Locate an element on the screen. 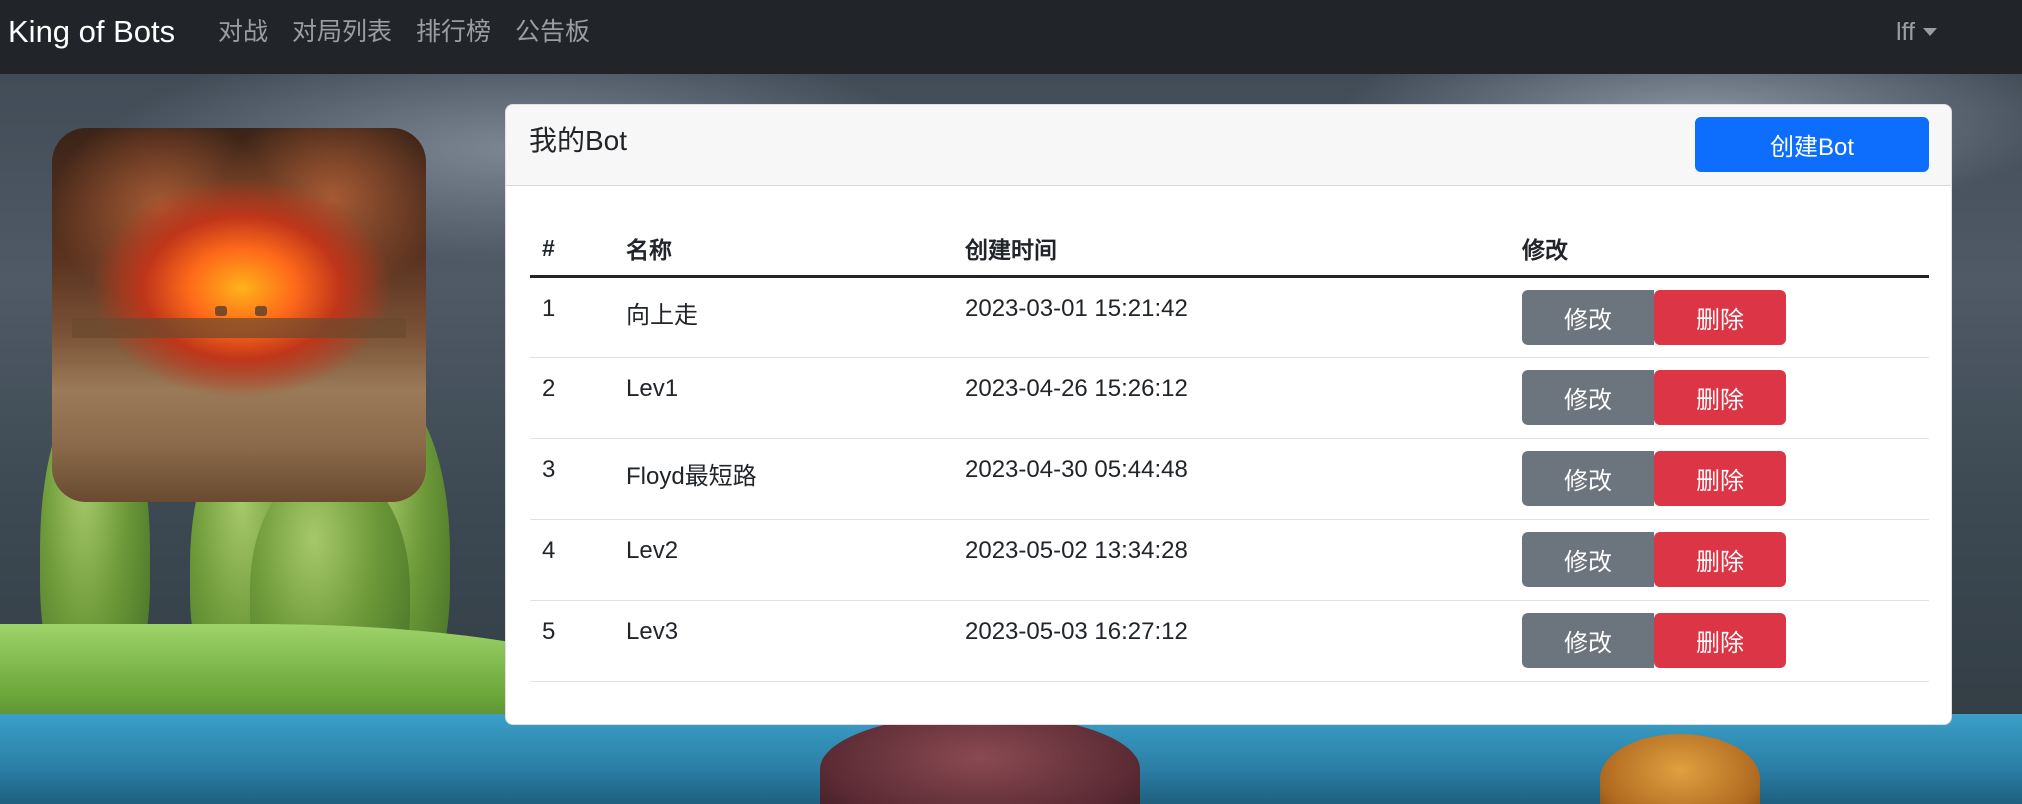  bot-name: Floyd最短路 is located at coordinates (783, 479).